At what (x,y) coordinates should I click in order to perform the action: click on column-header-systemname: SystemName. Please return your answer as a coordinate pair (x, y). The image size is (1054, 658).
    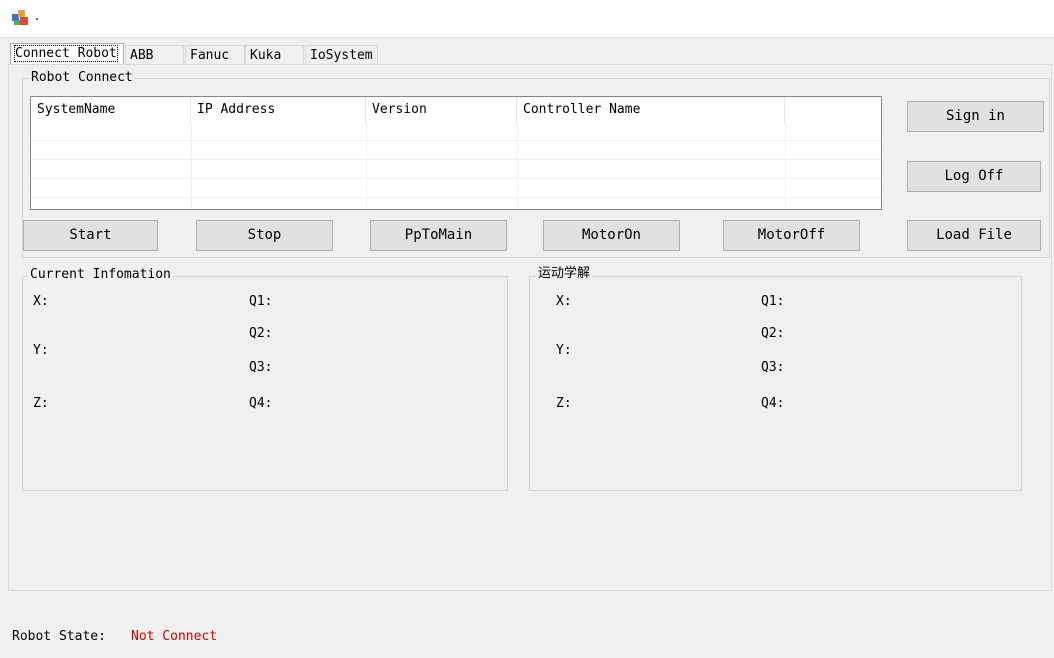
    Looking at the image, I should click on (111, 110).